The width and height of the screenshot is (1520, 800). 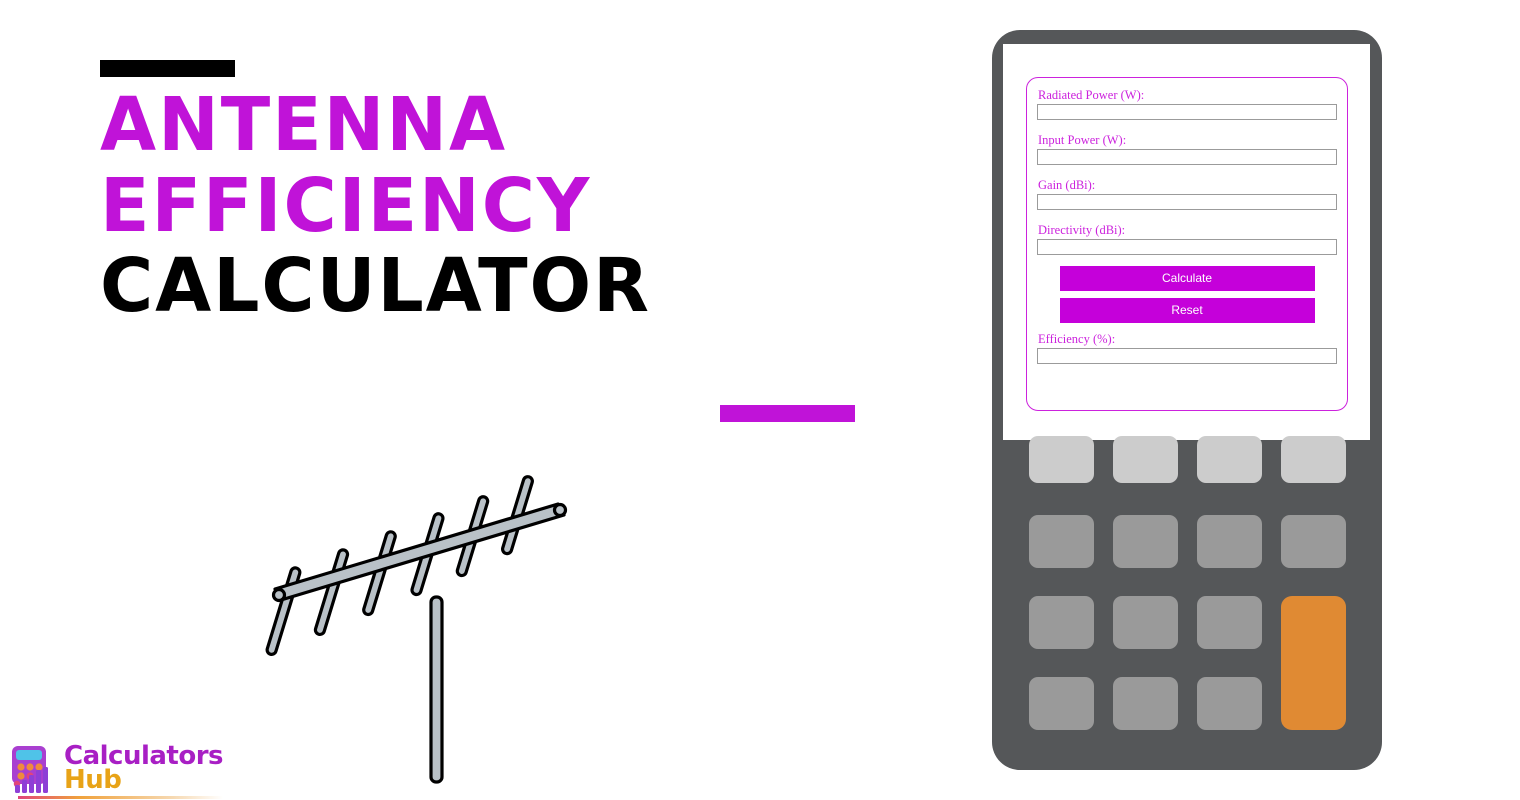 I want to click on calculator-bars-icon, so click(x=34, y=769).